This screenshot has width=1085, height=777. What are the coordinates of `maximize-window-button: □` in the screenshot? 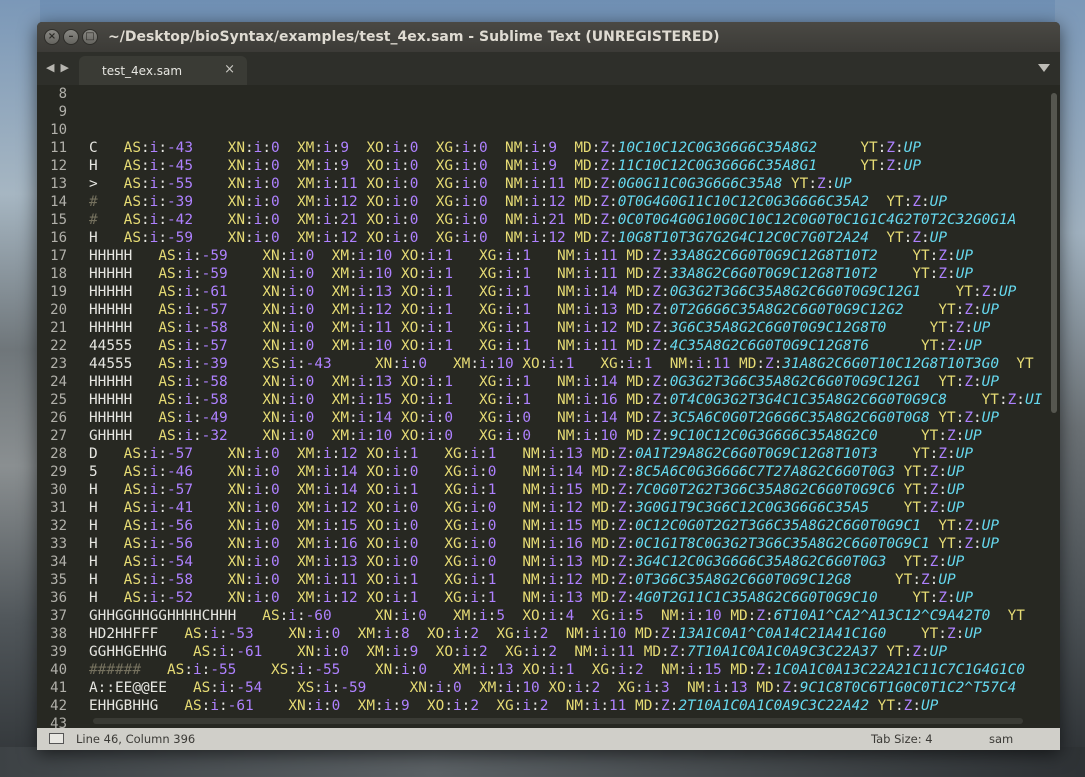 It's located at (90, 37).